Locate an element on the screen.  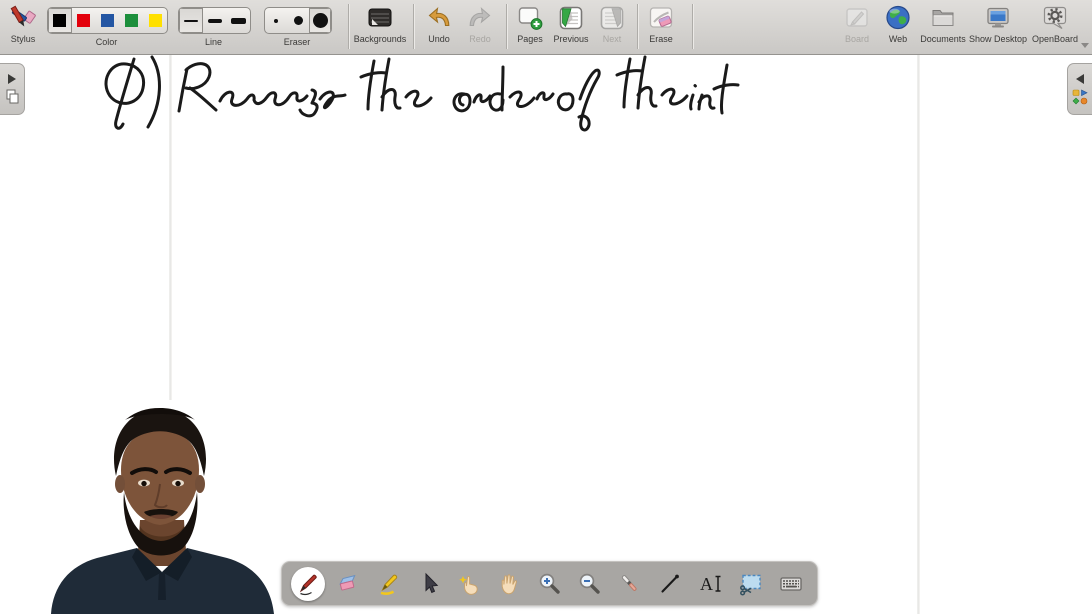
erase-button: Erase is located at coordinates (661, 23).